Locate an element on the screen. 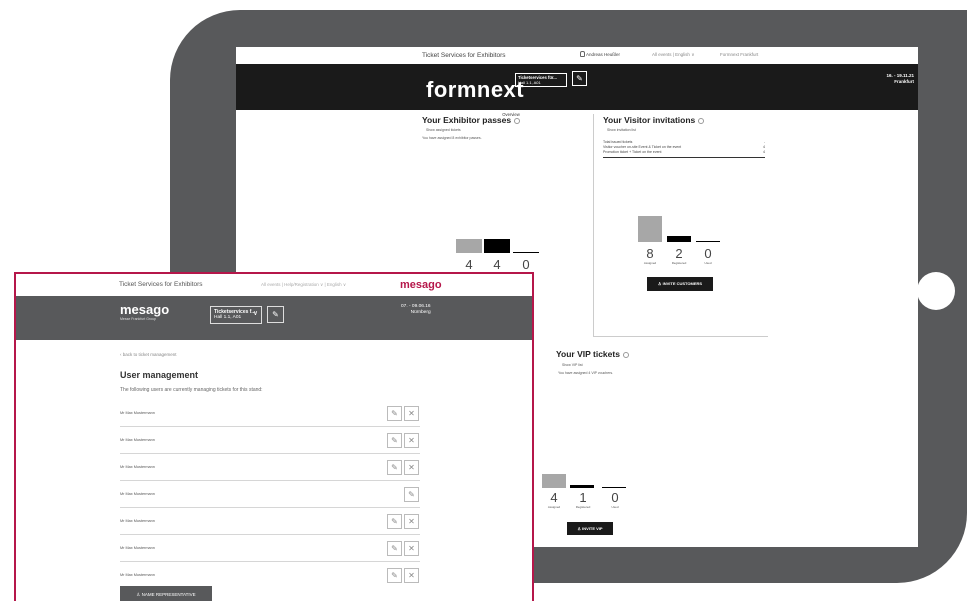 This screenshot has width=967, height=601. name-representative-label: NAME REPRESENTATIVE is located at coordinates (168, 594).